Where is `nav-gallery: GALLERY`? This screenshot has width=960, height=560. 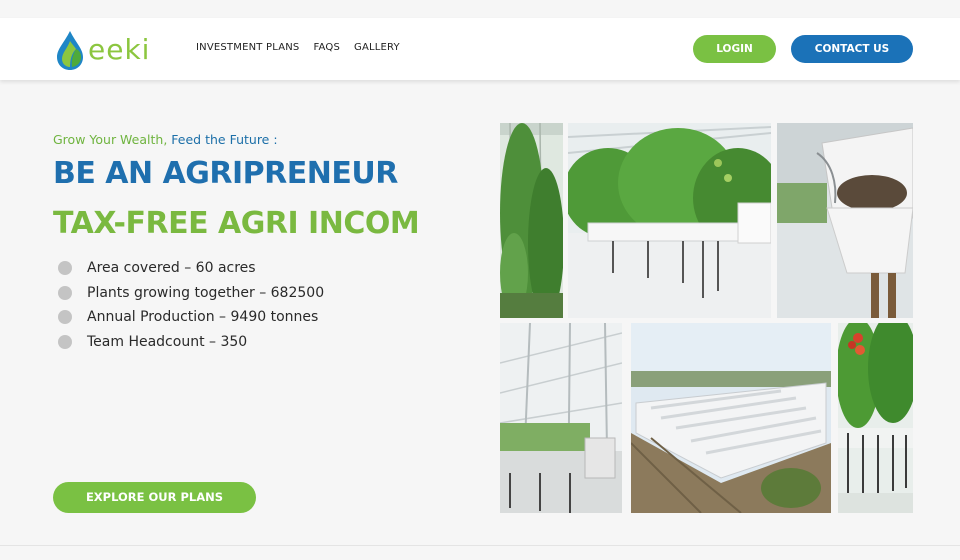 nav-gallery: GALLERY is located at coordinates (377, 47).